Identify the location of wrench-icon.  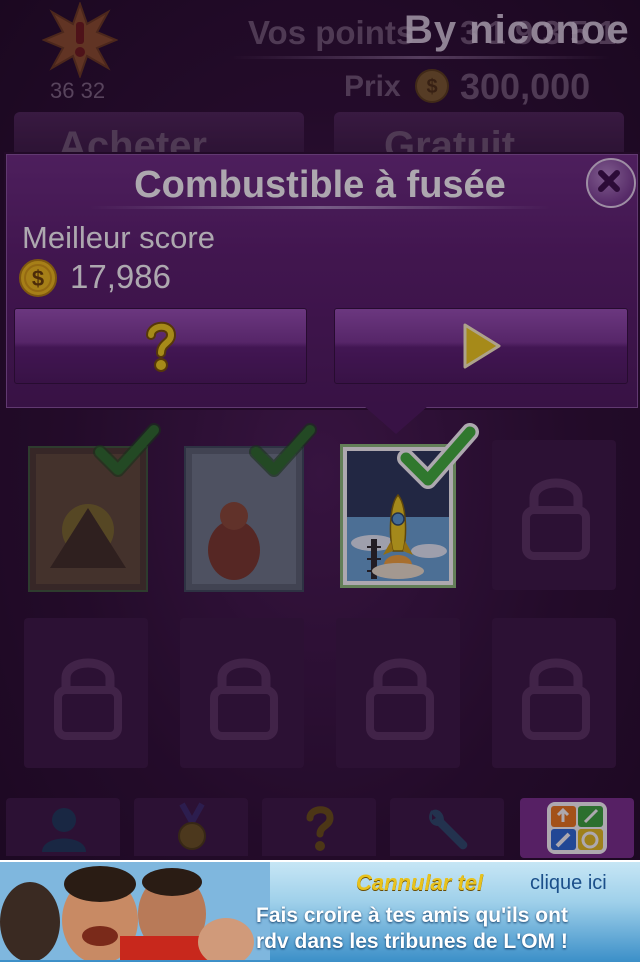
(448, 829).